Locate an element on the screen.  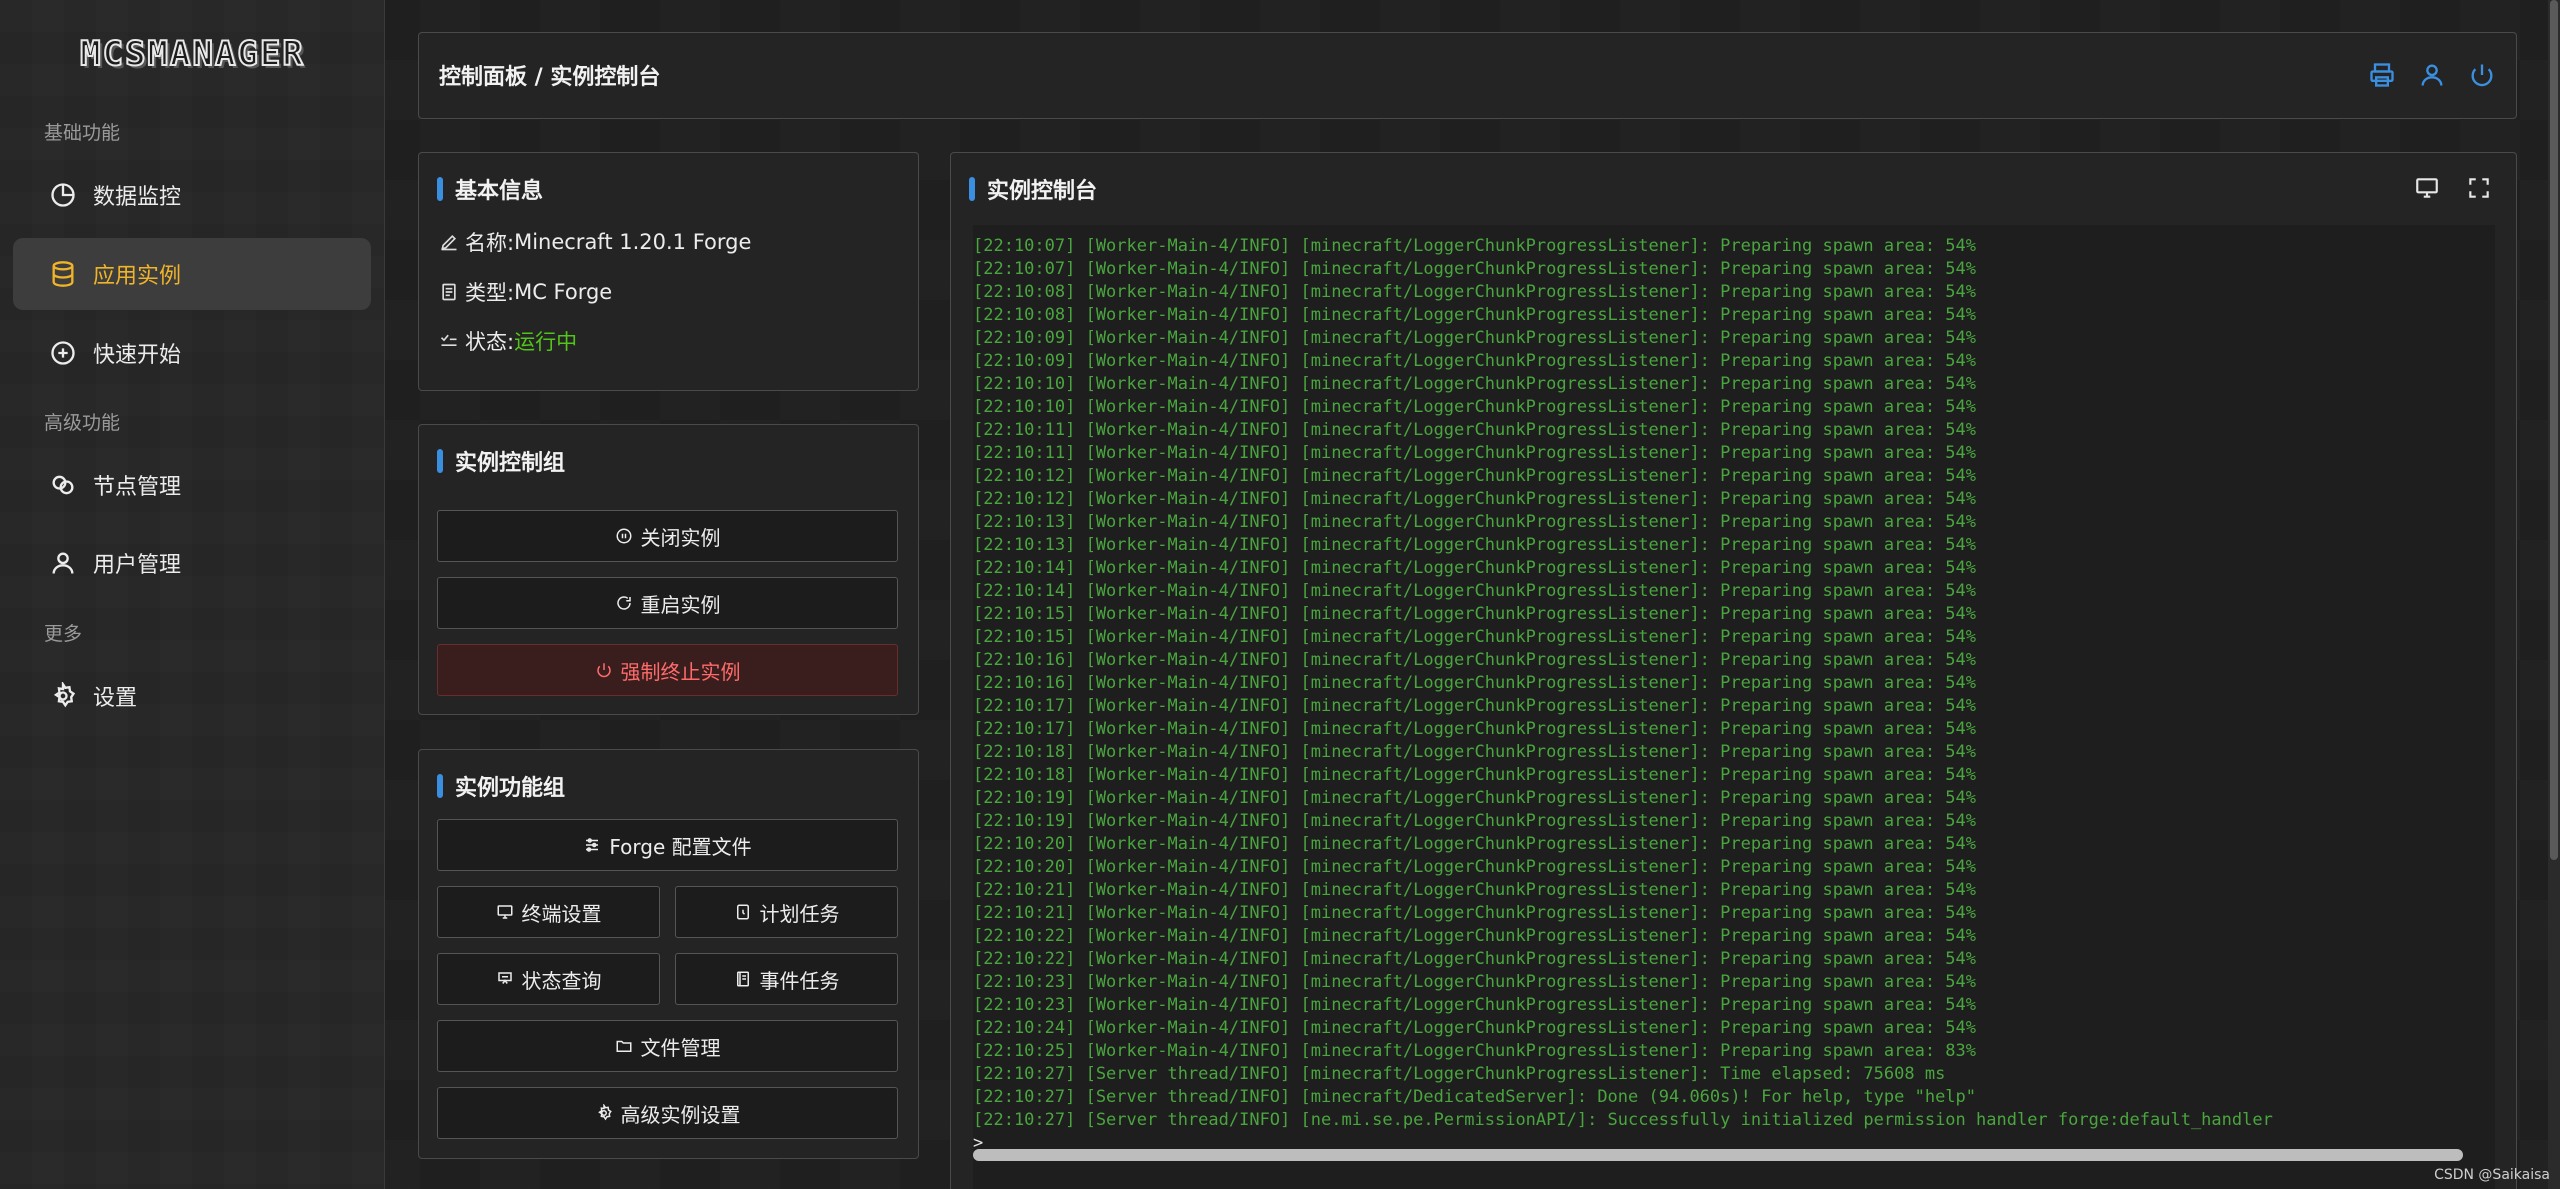
kill-instance-button: 强制终止实例 is located at coordinates (667, 670).